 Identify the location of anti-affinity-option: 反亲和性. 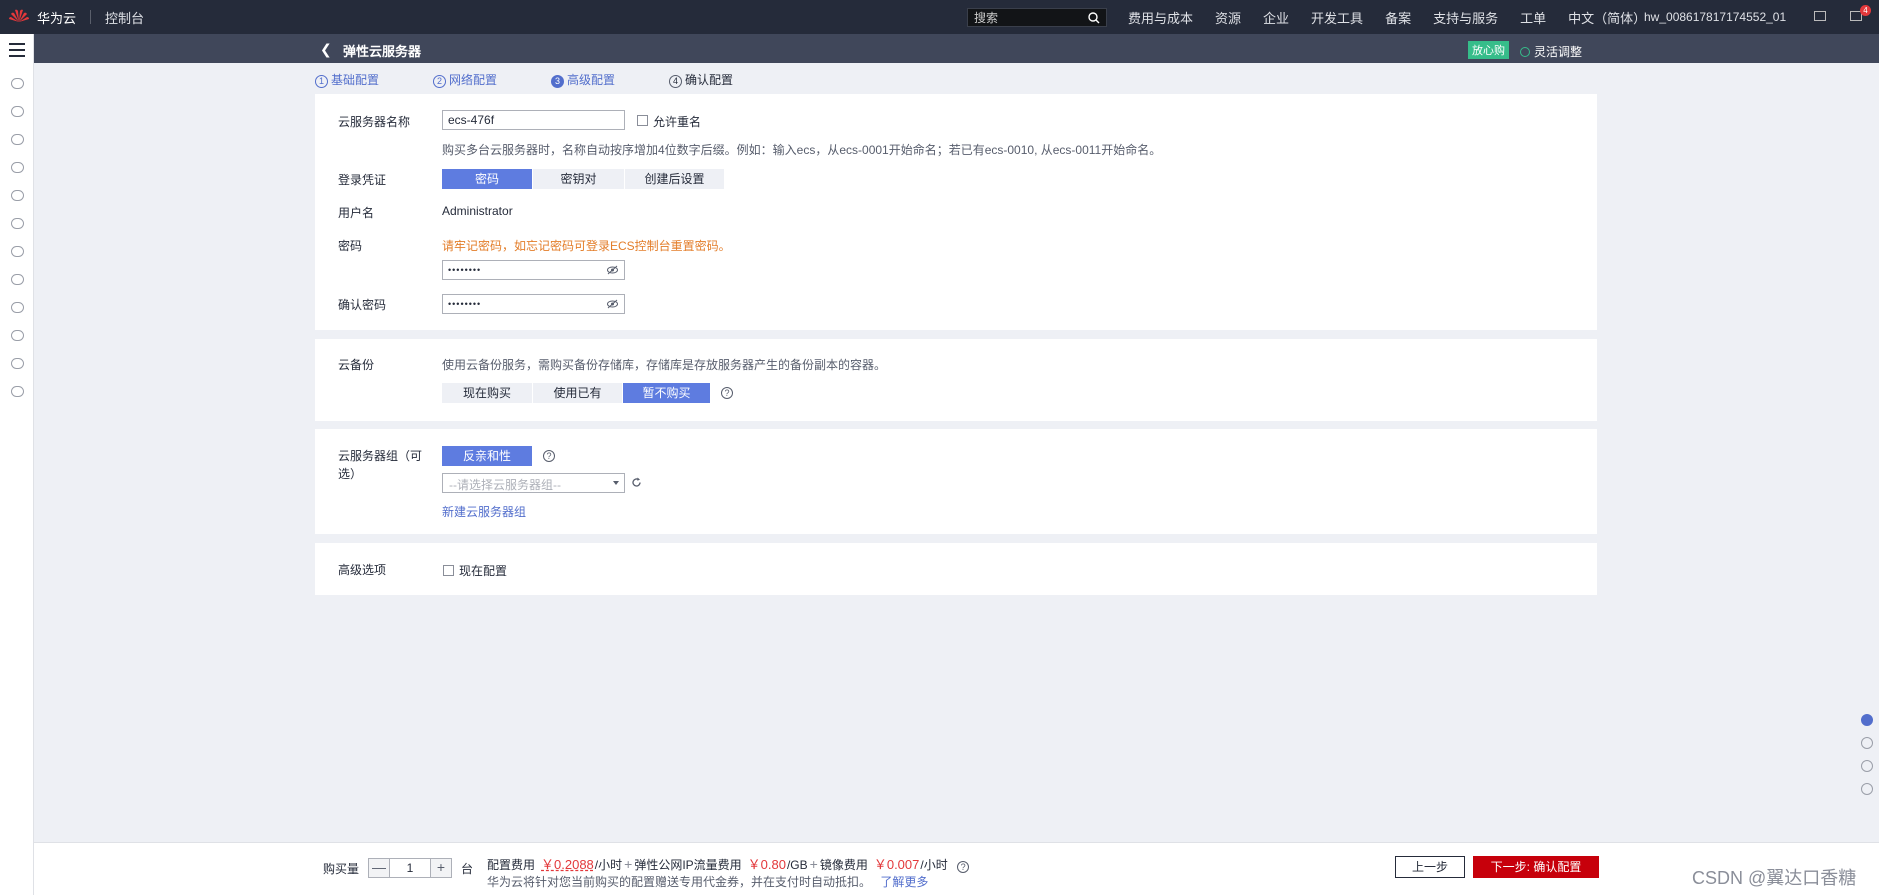
(487, 456).